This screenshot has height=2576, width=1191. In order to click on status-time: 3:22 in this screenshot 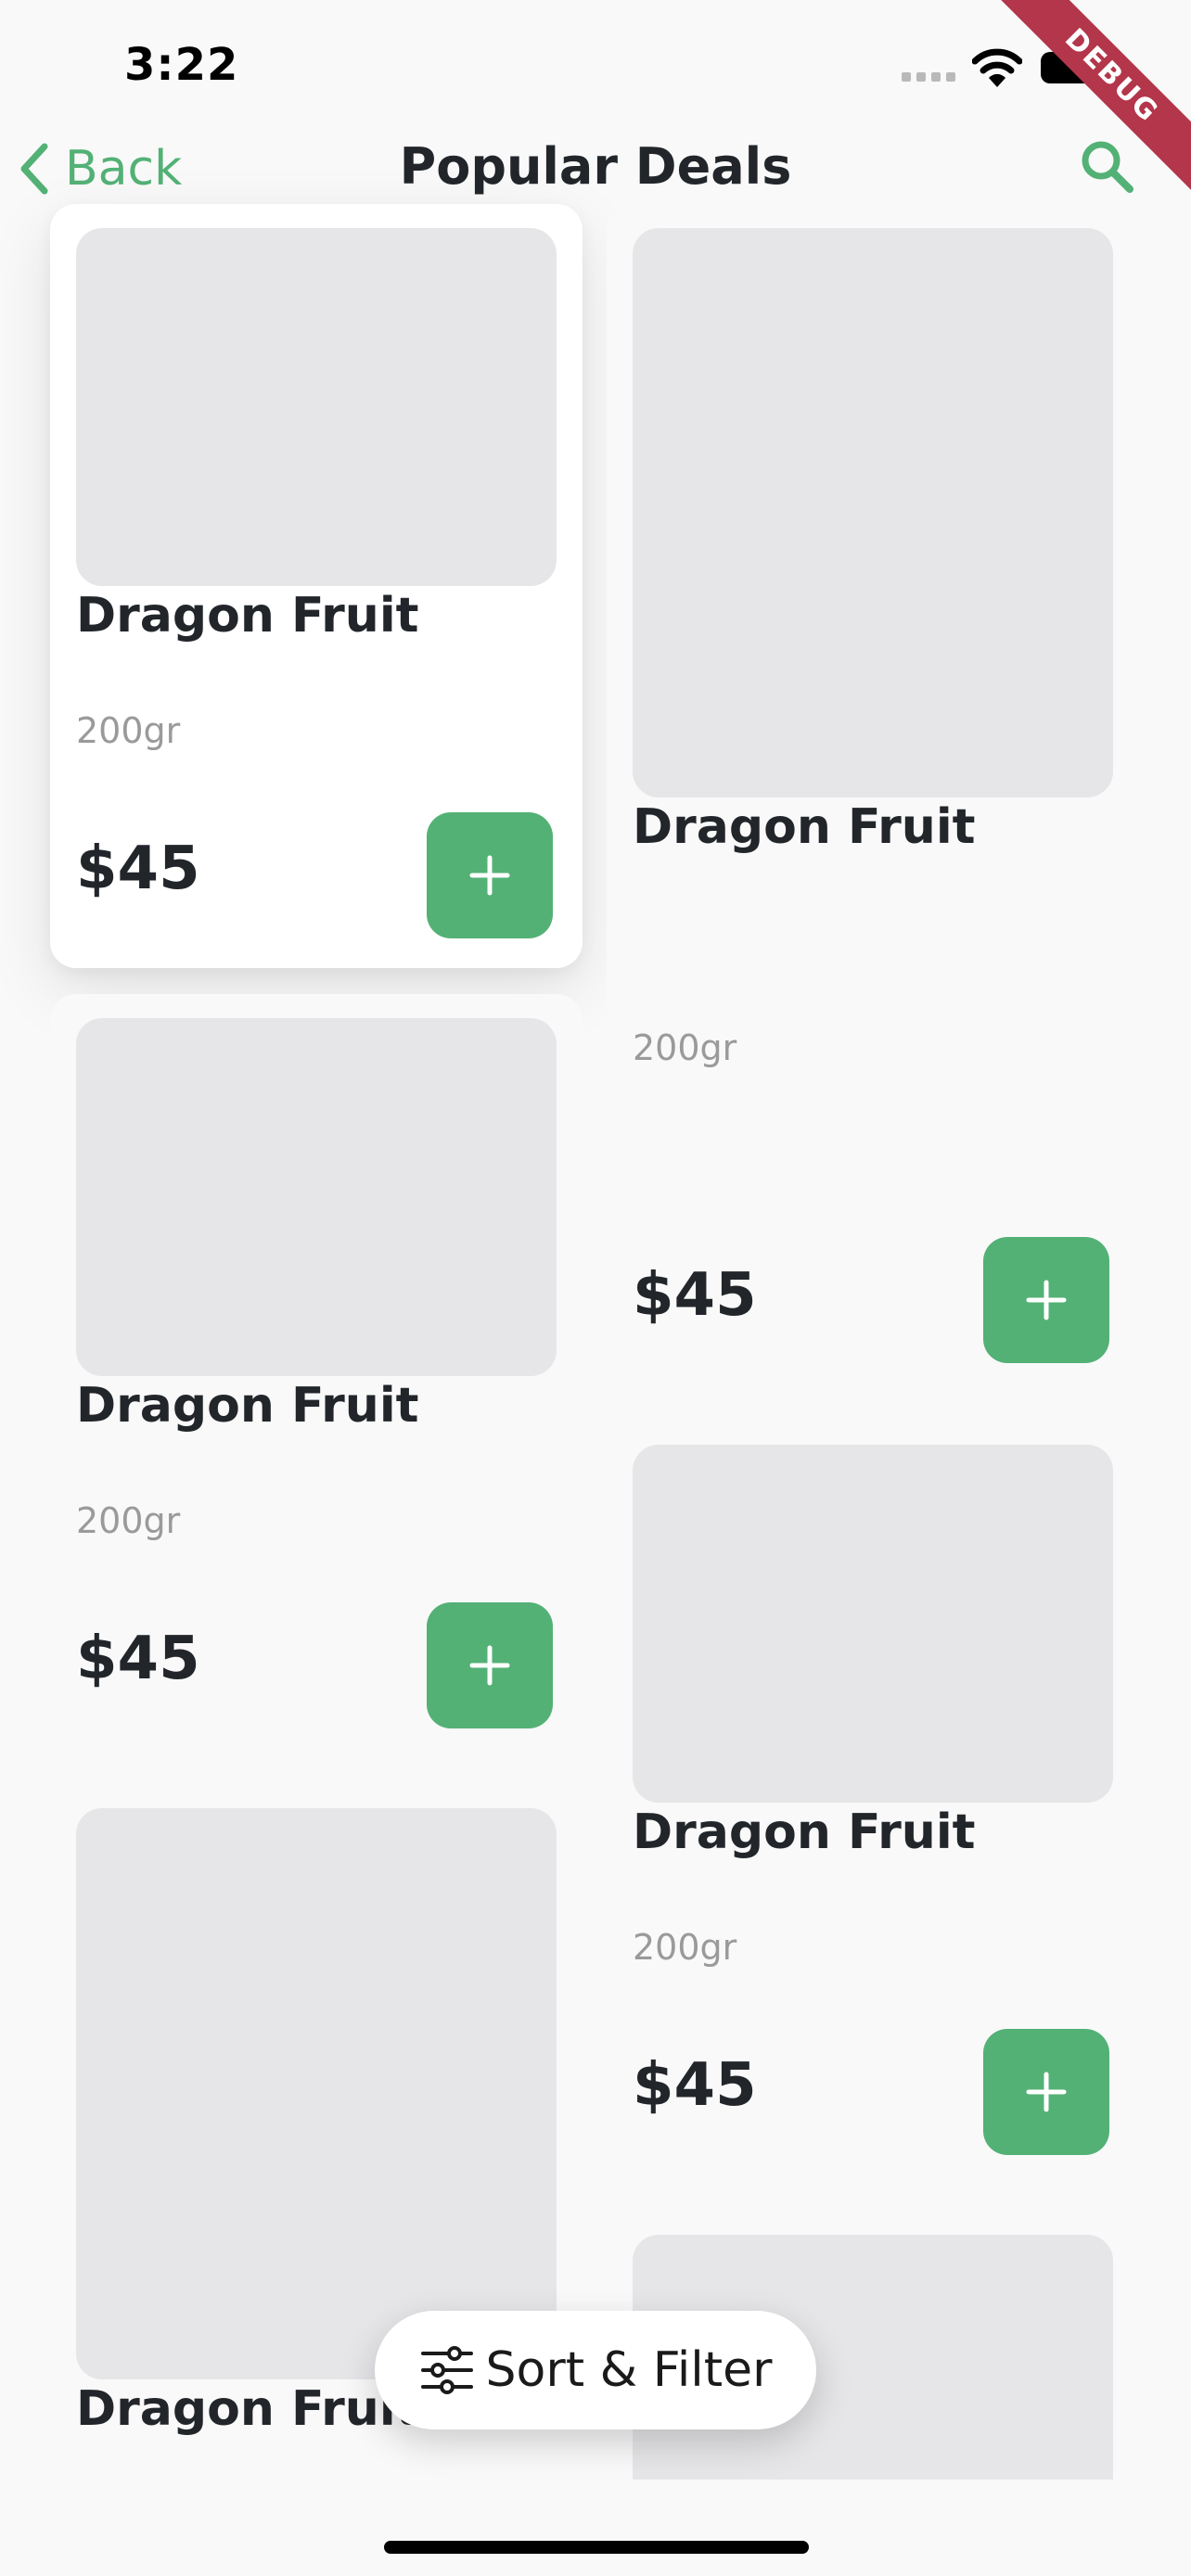, I will do `click(181, 65)`.